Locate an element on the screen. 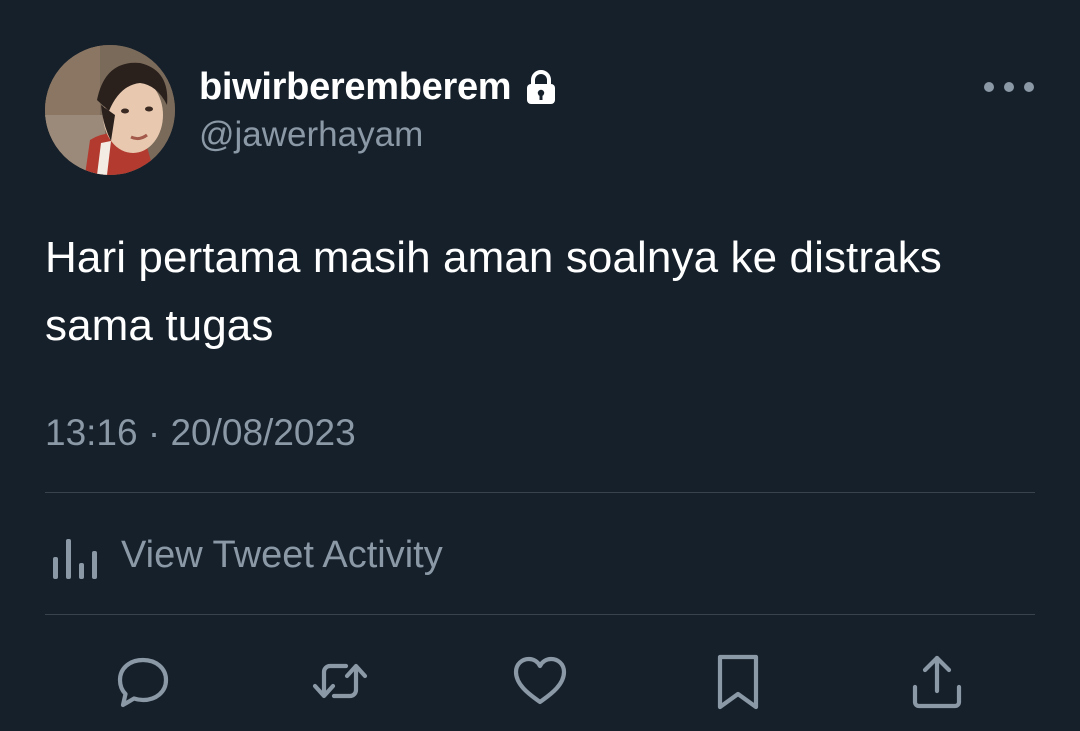 Image resolution: width=1080 pixels, height=731 pixels. avatar is located at coordinates (110, 110).